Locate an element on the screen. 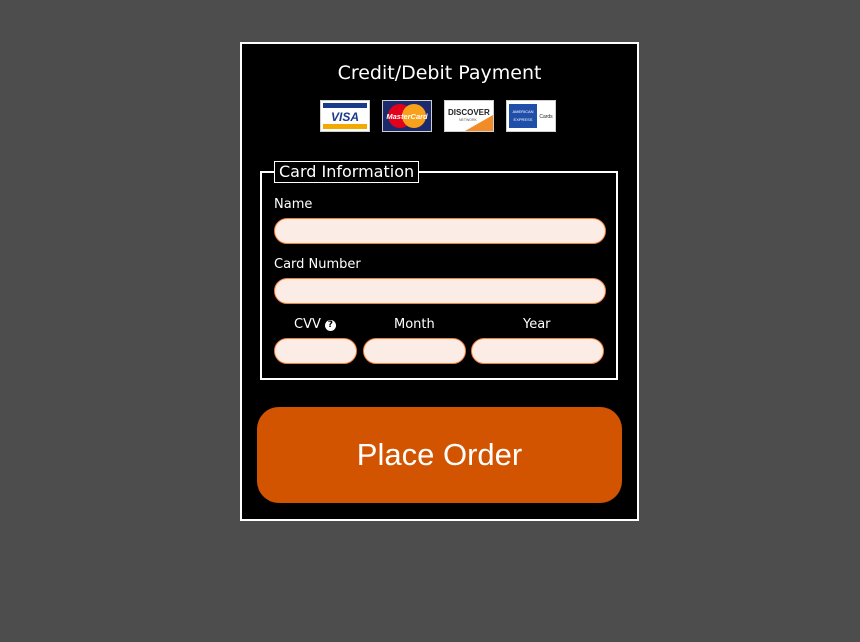  cvv-input is located at coordinates (315, 351).